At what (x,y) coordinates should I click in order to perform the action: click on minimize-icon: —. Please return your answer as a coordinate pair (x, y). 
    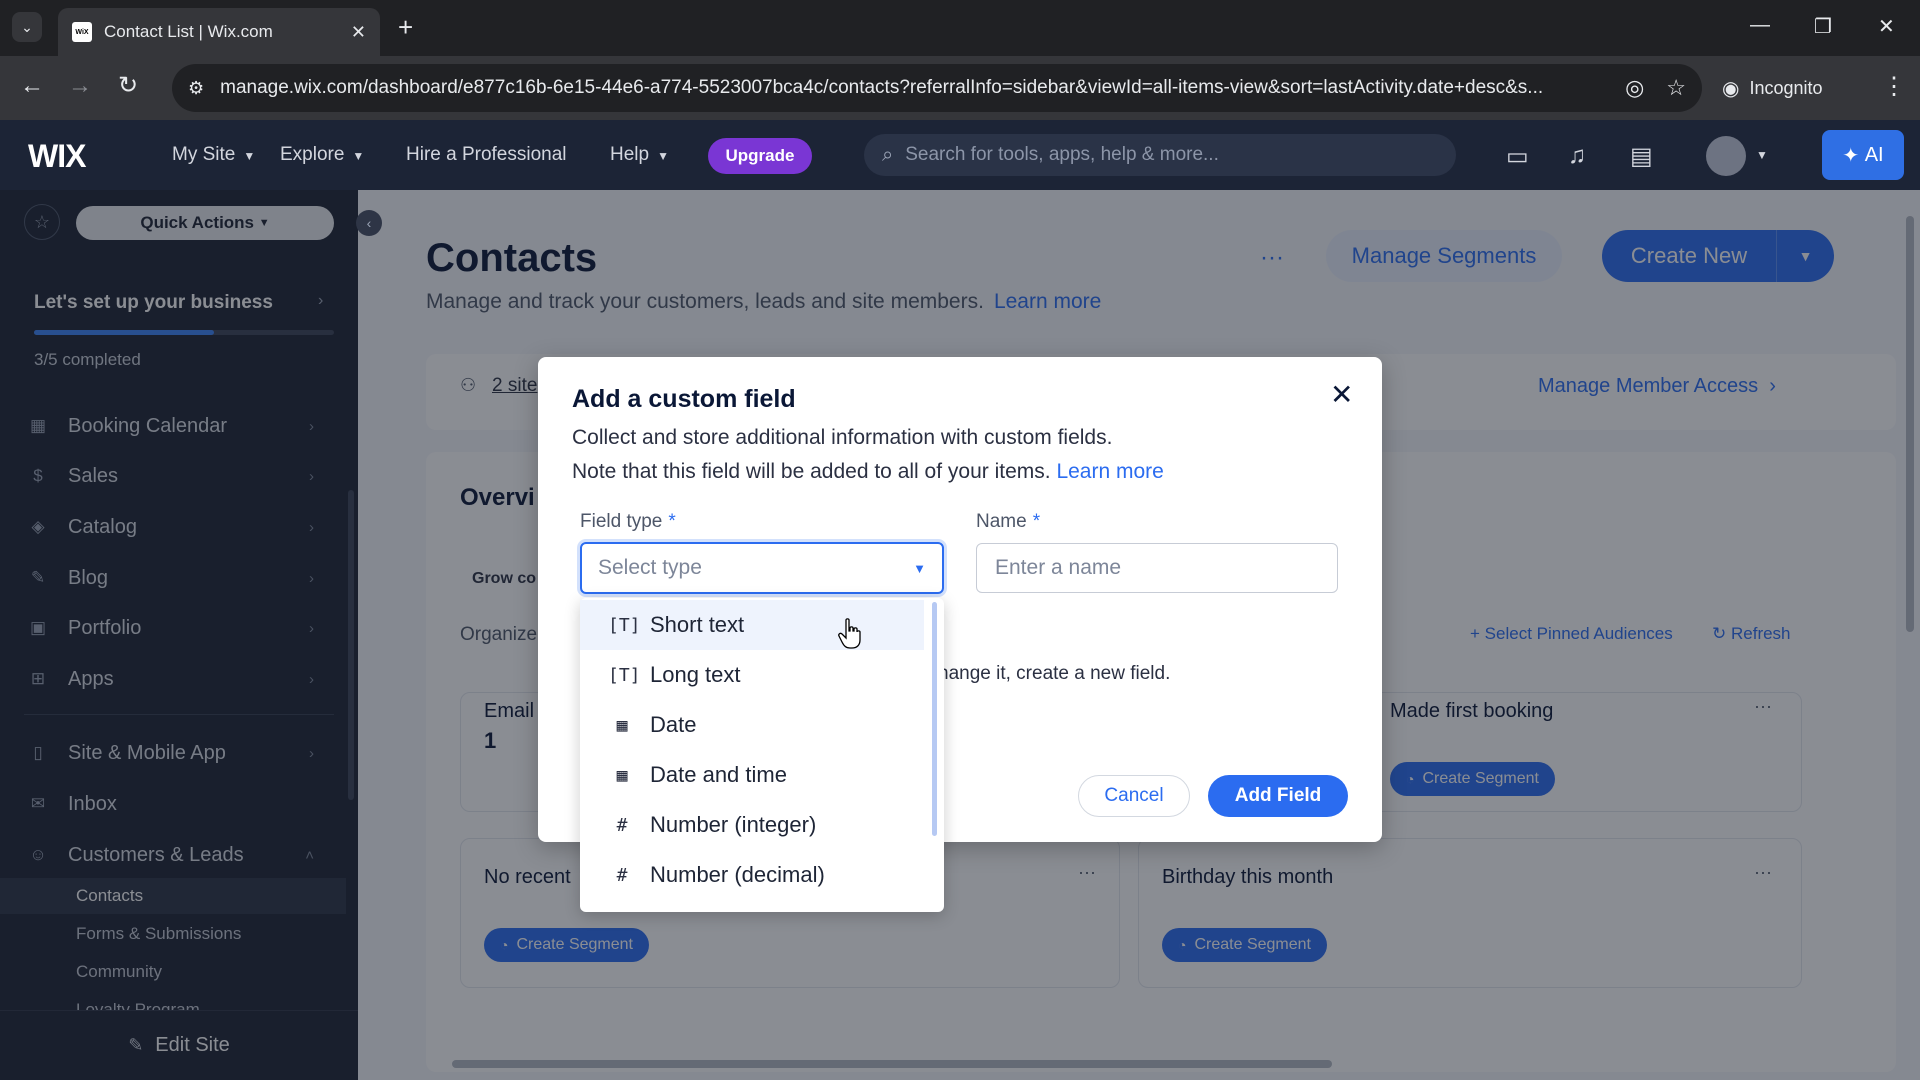
    Looking at the image, I should click on (1760, 25).